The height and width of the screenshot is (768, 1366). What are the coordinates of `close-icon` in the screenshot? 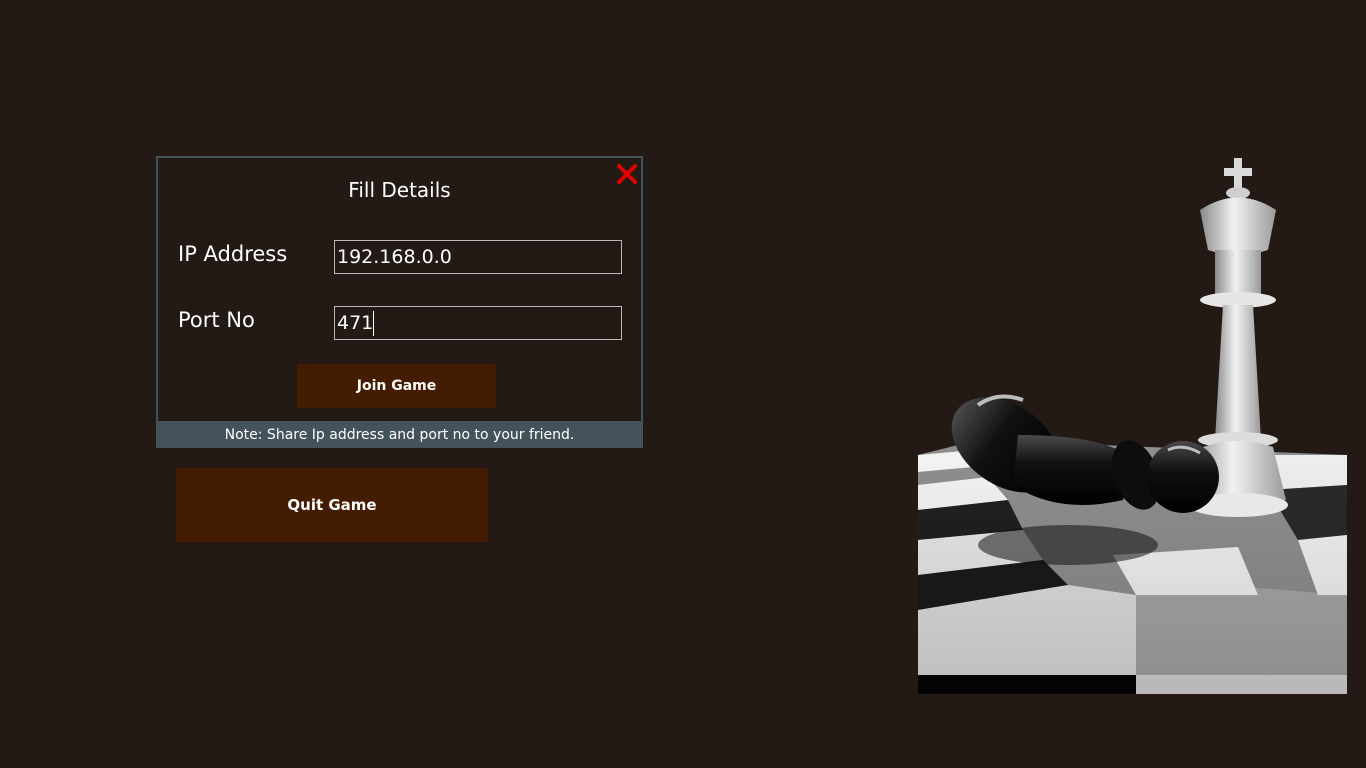 It's located at (627, 174).